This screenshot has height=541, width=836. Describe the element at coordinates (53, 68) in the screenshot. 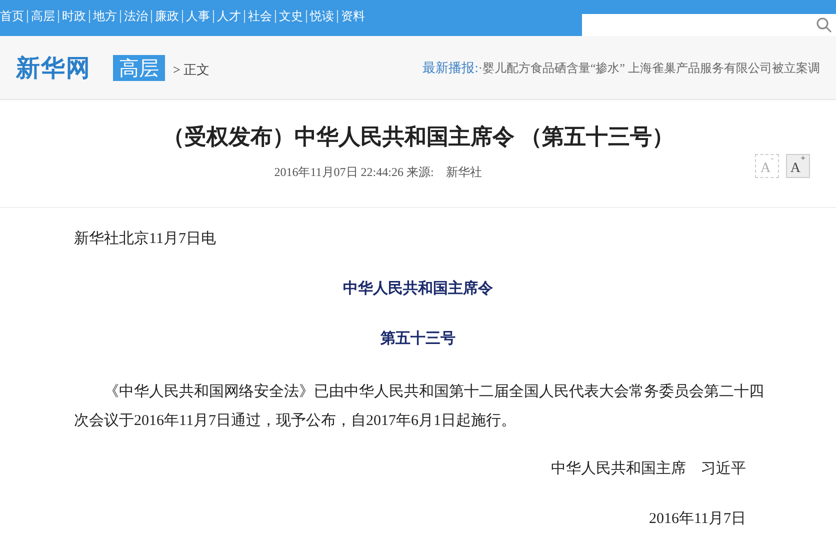

I see `logo: 新华网` at that location.